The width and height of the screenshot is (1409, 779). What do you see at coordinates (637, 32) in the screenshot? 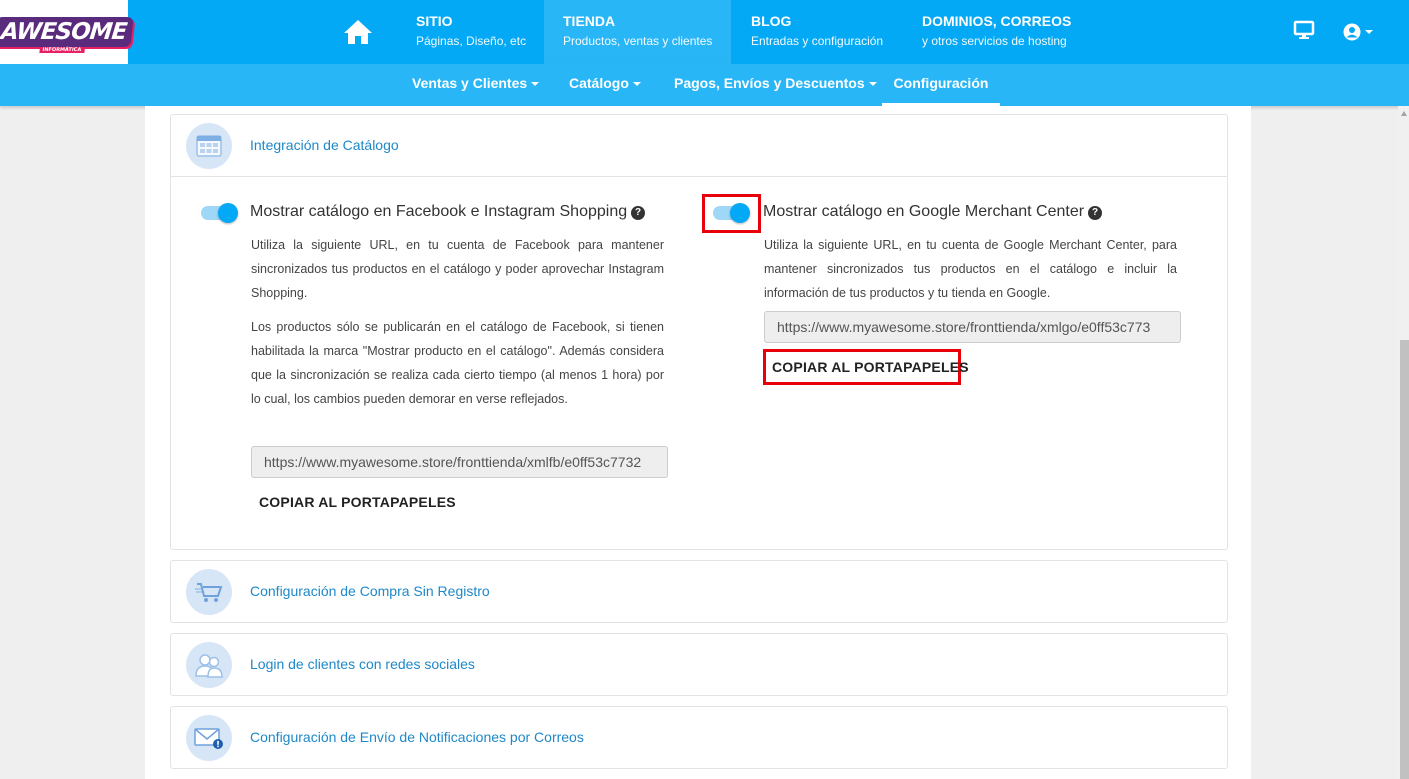
I see `tab-tienda: TIENDA Productos, ventas y clientes` at bounding box center [637, 32].